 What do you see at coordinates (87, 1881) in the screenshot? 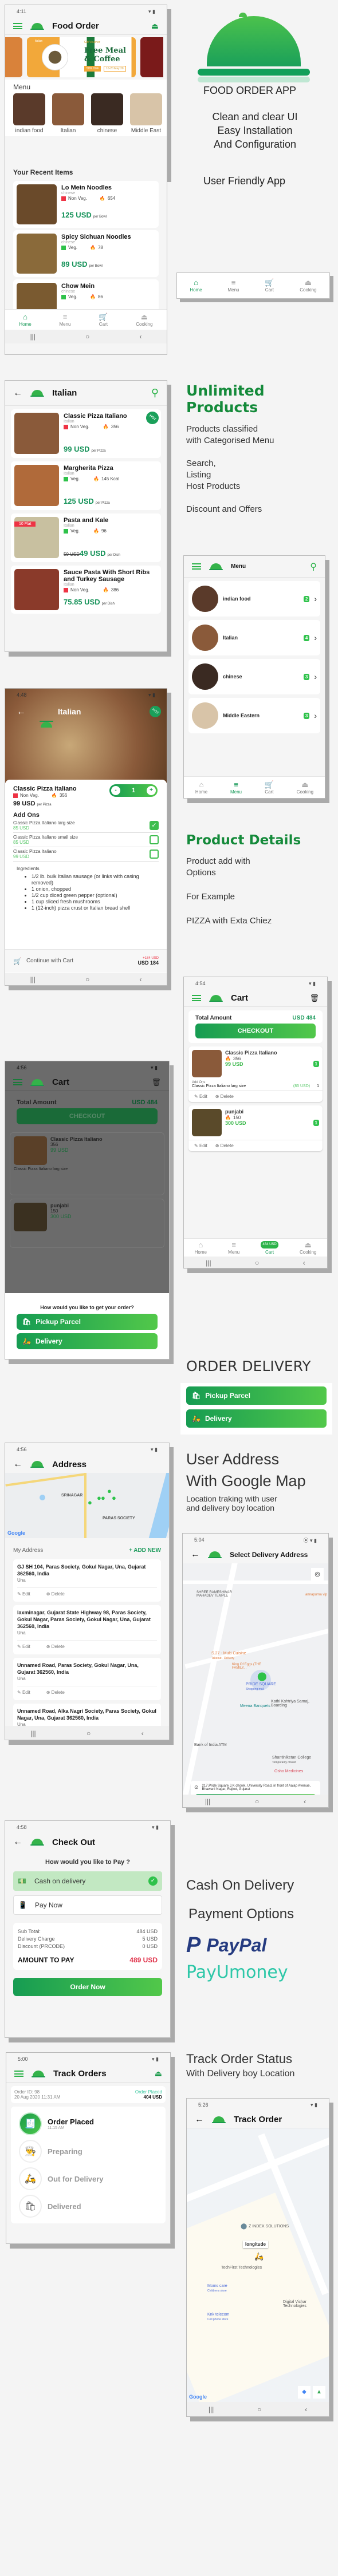
I see `payment-option-cod: 💵 Cash on delivery ✓` at bounding box center [87, 1881].